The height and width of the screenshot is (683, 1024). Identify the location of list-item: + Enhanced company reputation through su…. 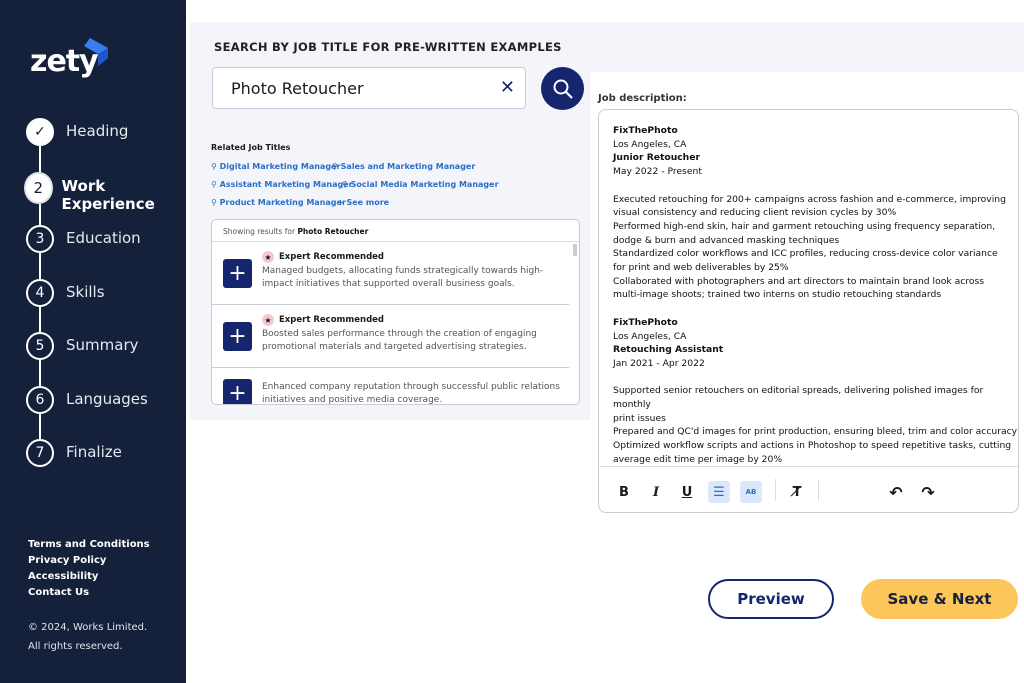
(390, 386).